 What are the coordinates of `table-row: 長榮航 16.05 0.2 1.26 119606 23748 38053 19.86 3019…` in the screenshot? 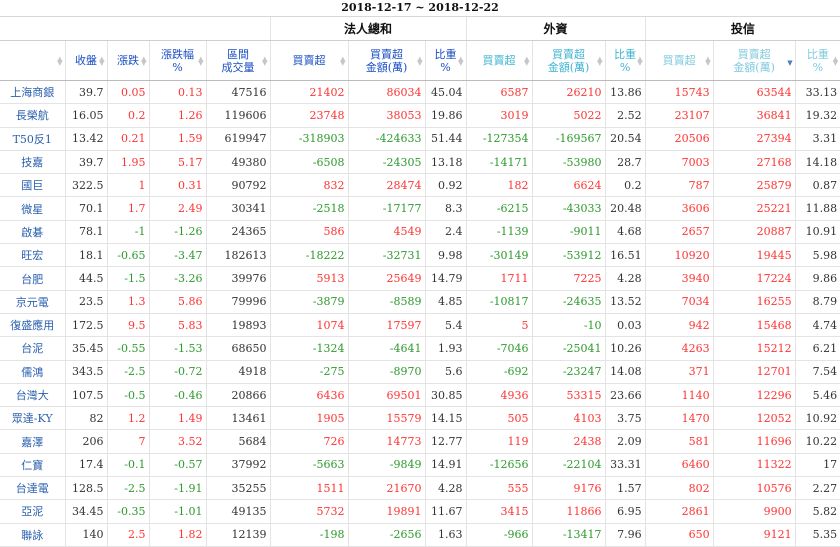 It's located at (420, 115).